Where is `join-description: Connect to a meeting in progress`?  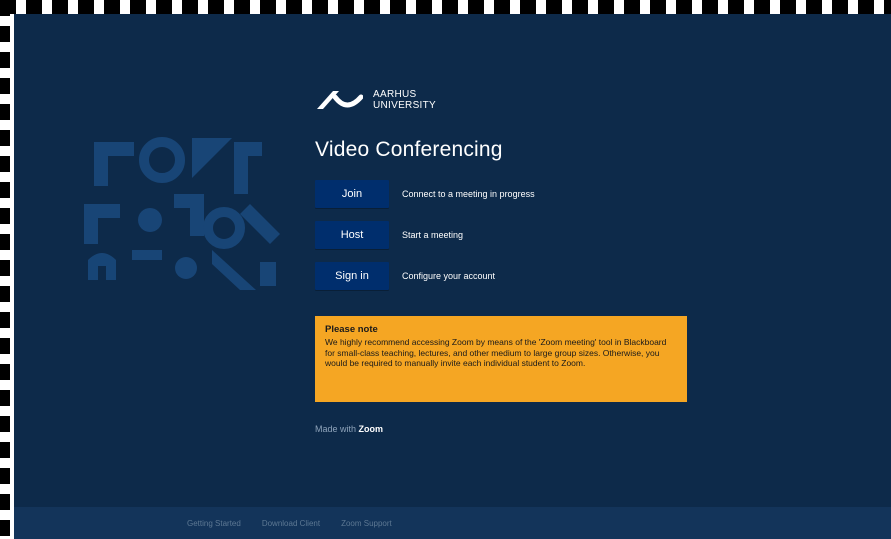 join-description: Connect to a meeting in progress is located at coordinates (468, 194).